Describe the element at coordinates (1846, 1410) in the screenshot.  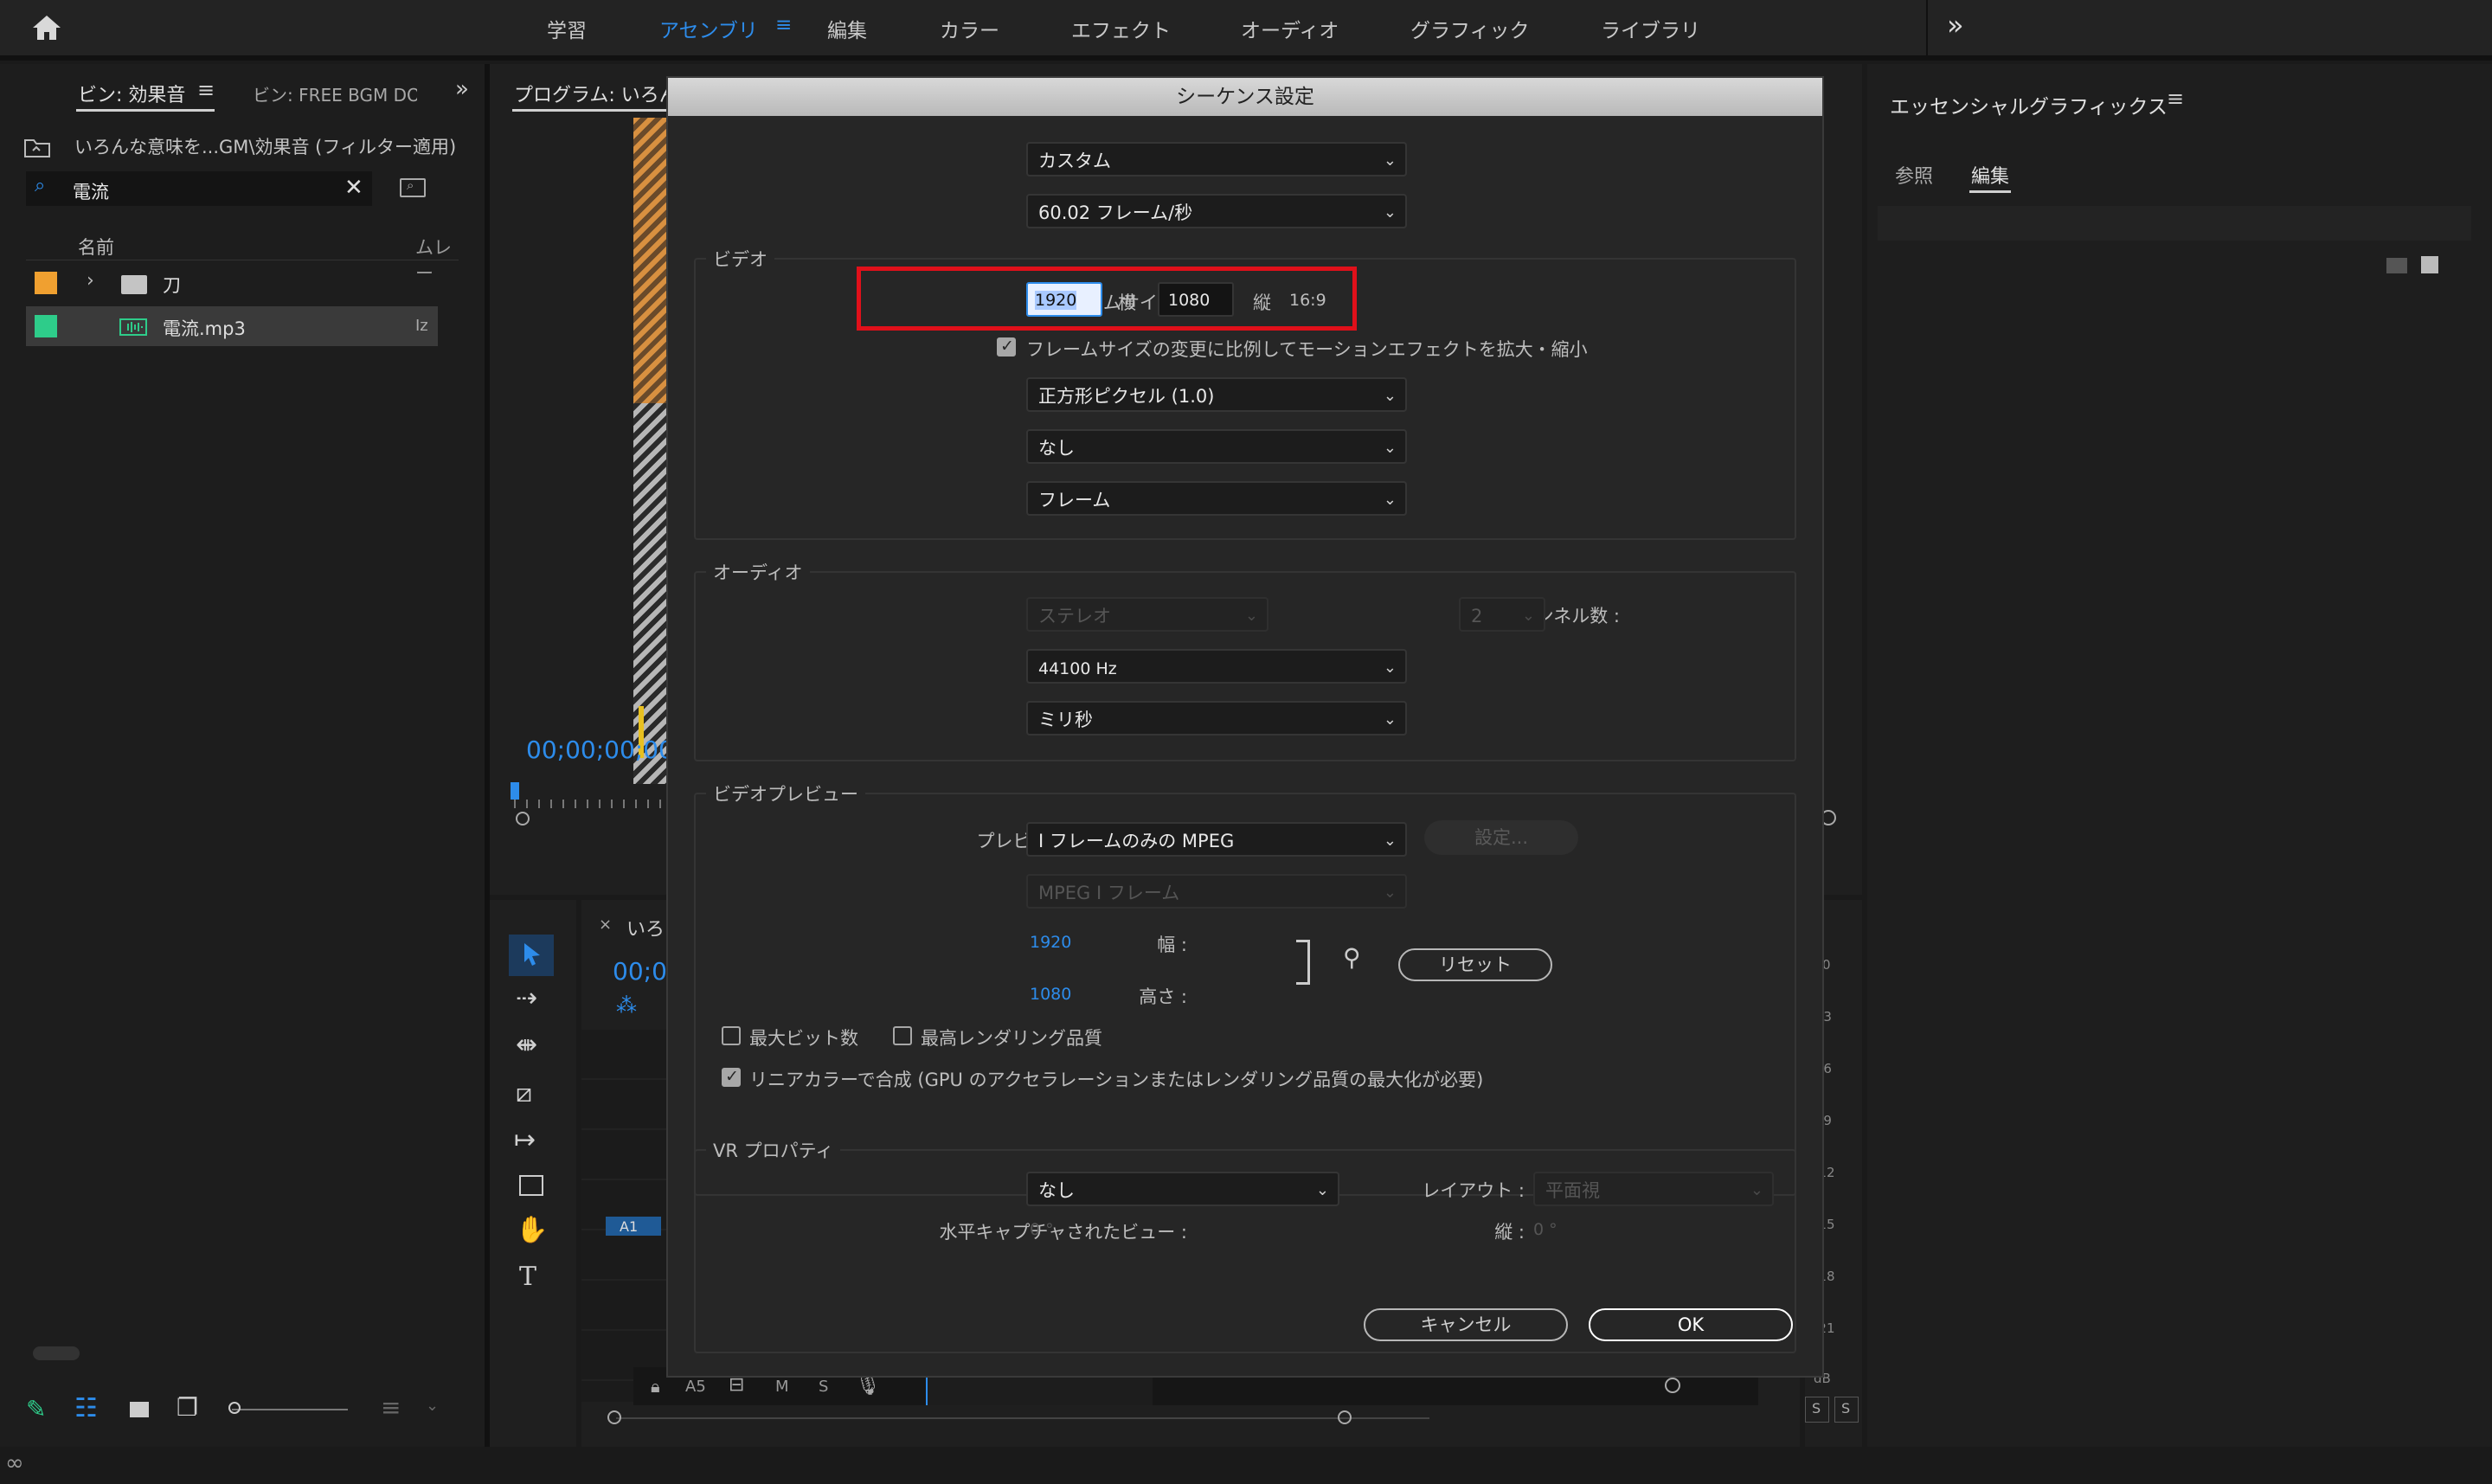
I see `solo-right-button: S` at that location.